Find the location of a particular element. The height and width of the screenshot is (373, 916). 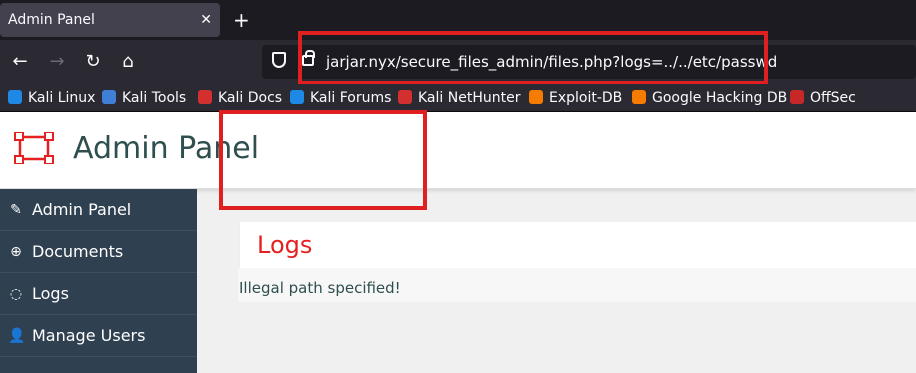

error-message: Illegal path specified! is located at coordinates (320, 288).